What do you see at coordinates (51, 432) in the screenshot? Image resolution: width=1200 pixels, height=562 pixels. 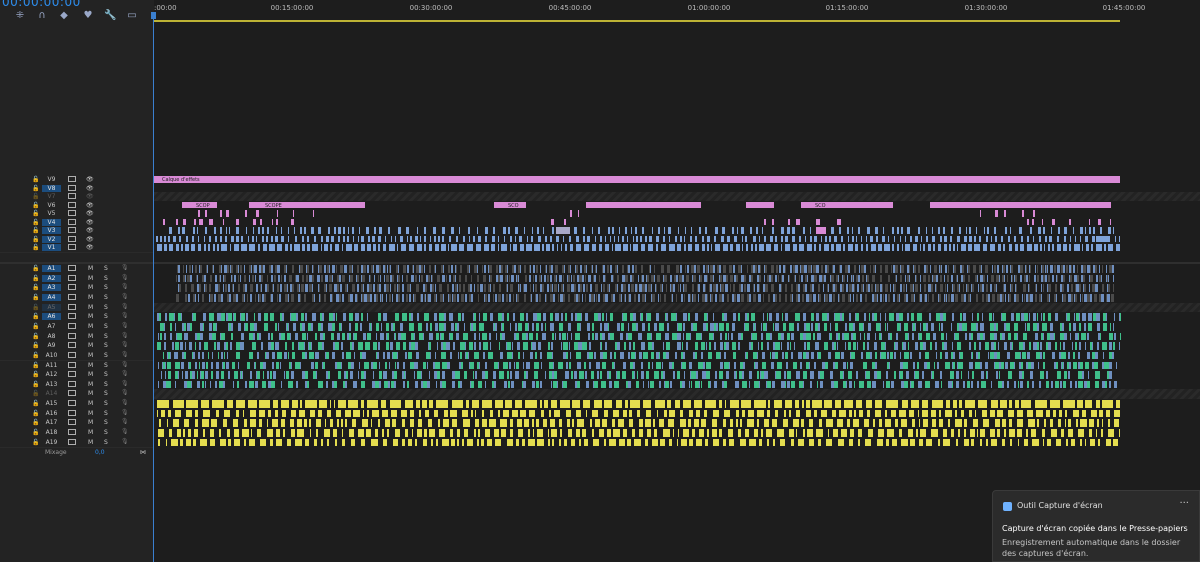 I see `track-target-a18: A18` at bounding box center [51, 432].